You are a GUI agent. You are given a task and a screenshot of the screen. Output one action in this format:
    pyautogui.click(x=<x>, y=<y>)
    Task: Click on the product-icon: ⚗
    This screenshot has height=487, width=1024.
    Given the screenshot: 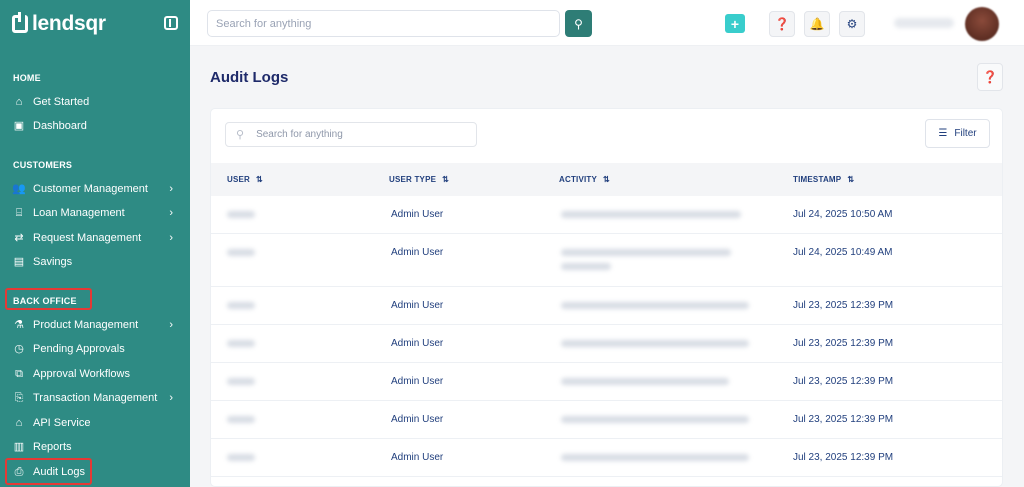 What is the action you would take?
    pyautogui.click(x=19, y=324)
    